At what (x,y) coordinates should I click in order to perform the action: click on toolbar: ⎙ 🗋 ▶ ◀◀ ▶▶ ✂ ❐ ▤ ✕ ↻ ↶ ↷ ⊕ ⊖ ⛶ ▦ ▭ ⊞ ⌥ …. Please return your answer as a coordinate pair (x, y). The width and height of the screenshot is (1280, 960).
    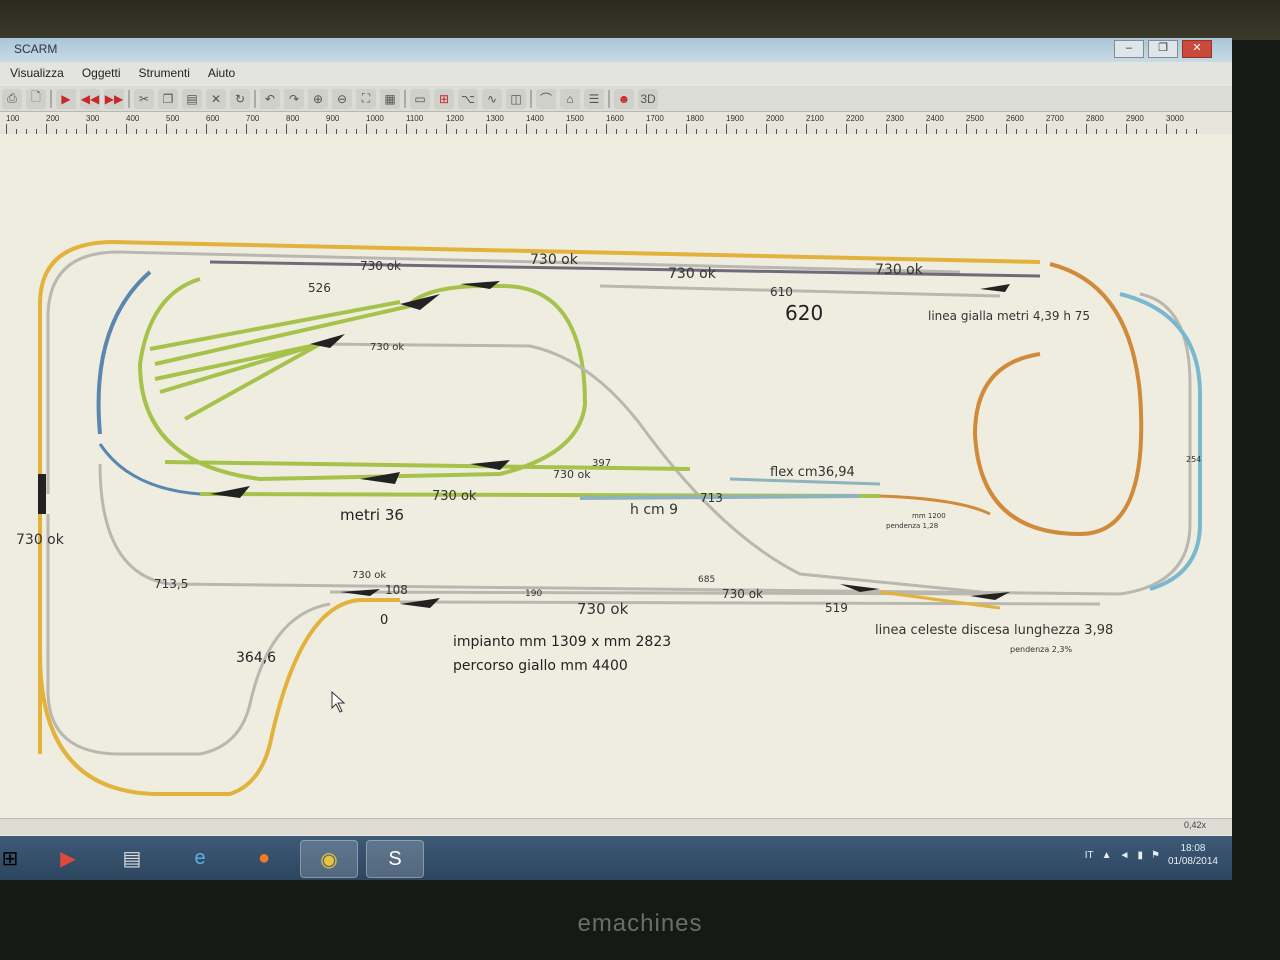
    Looking at the image, I should click on (616, 99).